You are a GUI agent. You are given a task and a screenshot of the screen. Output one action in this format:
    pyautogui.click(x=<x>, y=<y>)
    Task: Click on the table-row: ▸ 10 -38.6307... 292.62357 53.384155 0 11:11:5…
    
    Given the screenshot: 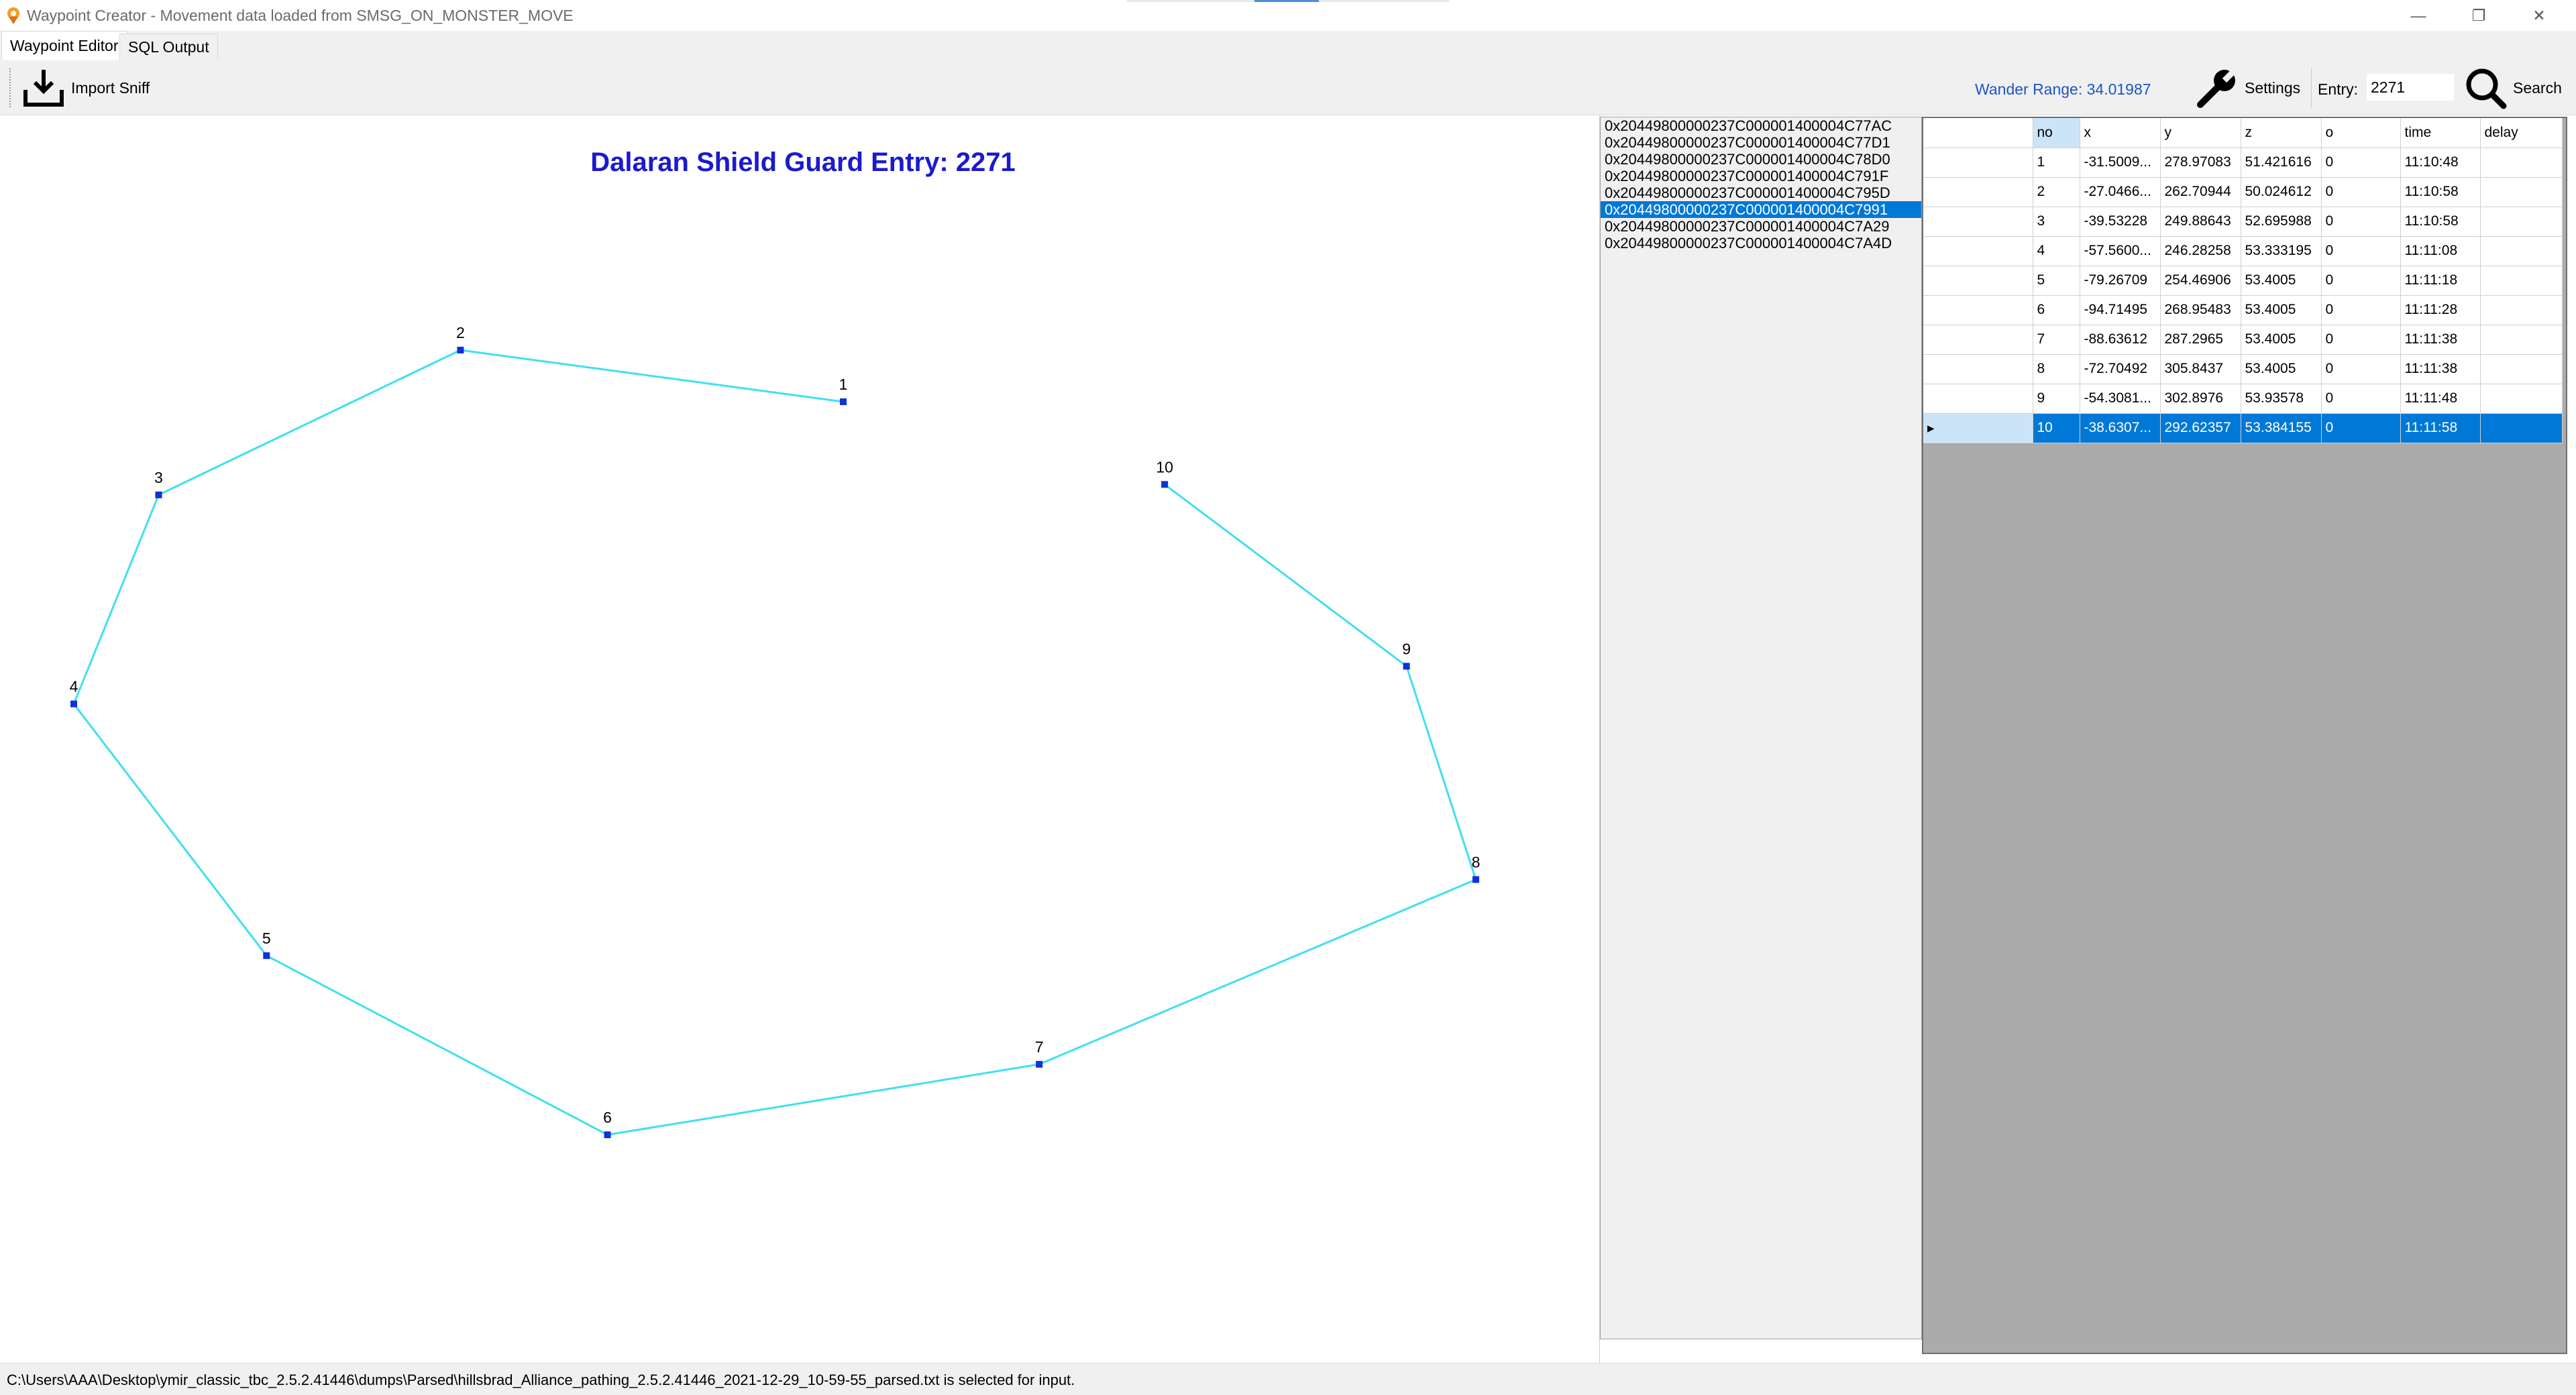 What is the action you would take?
    pyautogui.click(x=2243, y=428)
    